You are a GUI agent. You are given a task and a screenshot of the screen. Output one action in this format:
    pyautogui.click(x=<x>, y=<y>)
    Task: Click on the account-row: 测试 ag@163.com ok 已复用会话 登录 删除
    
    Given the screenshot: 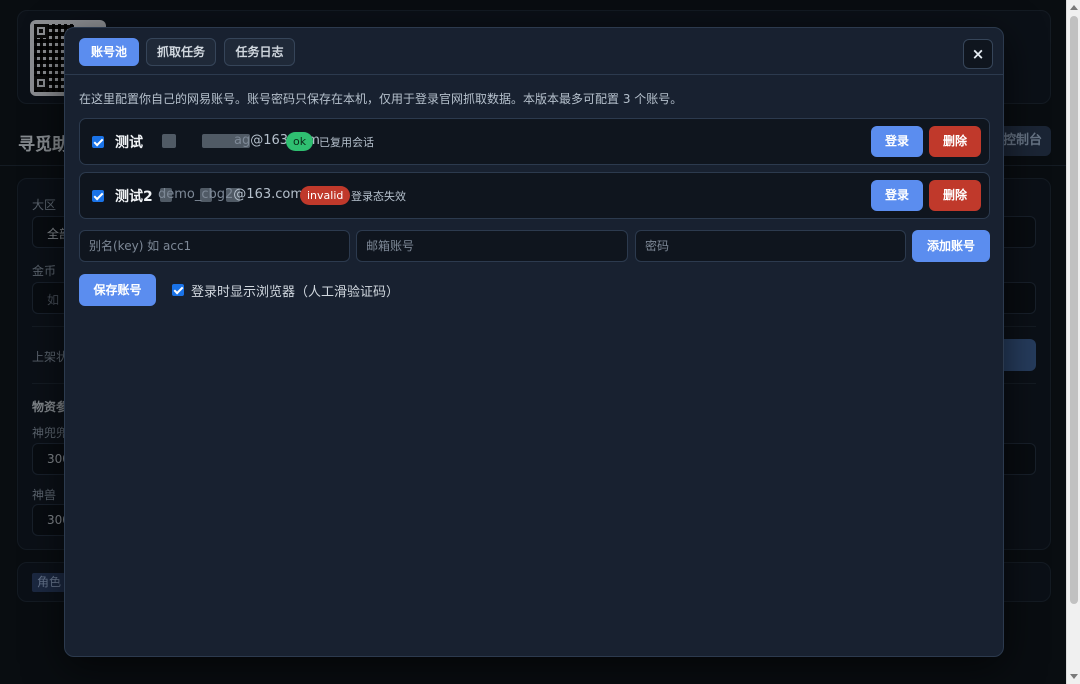 What is the action you would take?
    pyautogui.click(x=534, y=141)
    